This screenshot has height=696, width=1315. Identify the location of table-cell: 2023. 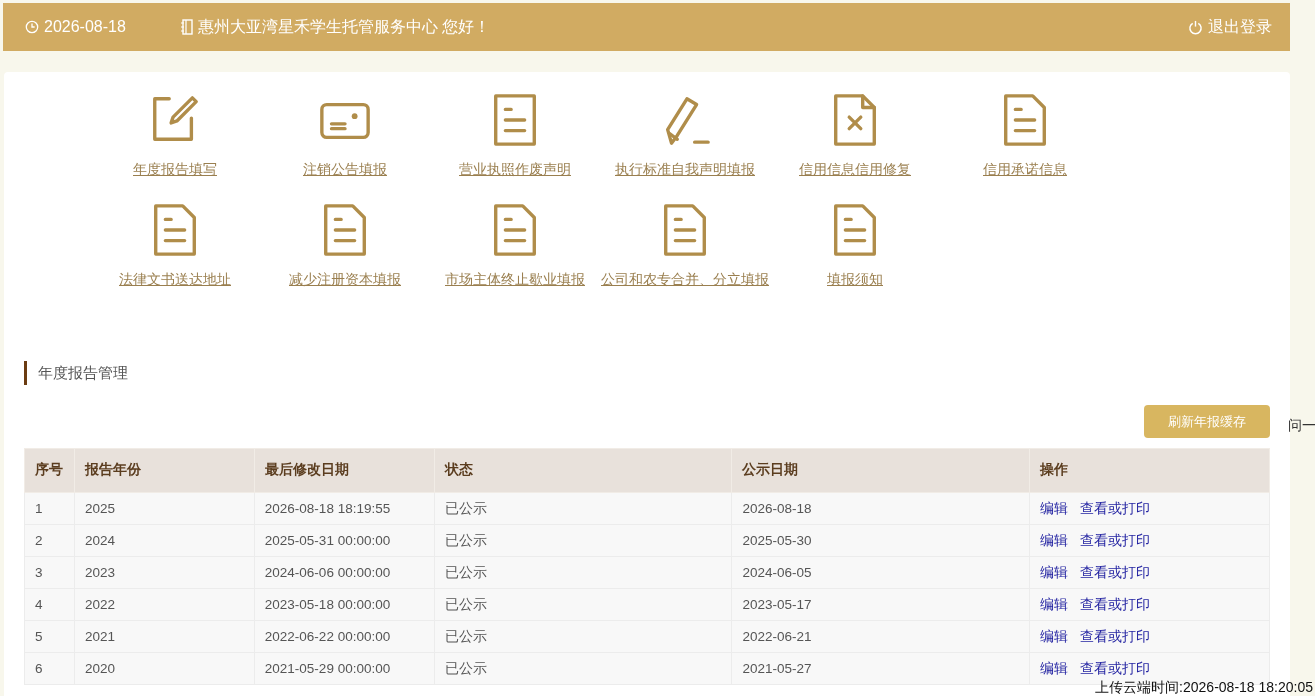
(164, 572).